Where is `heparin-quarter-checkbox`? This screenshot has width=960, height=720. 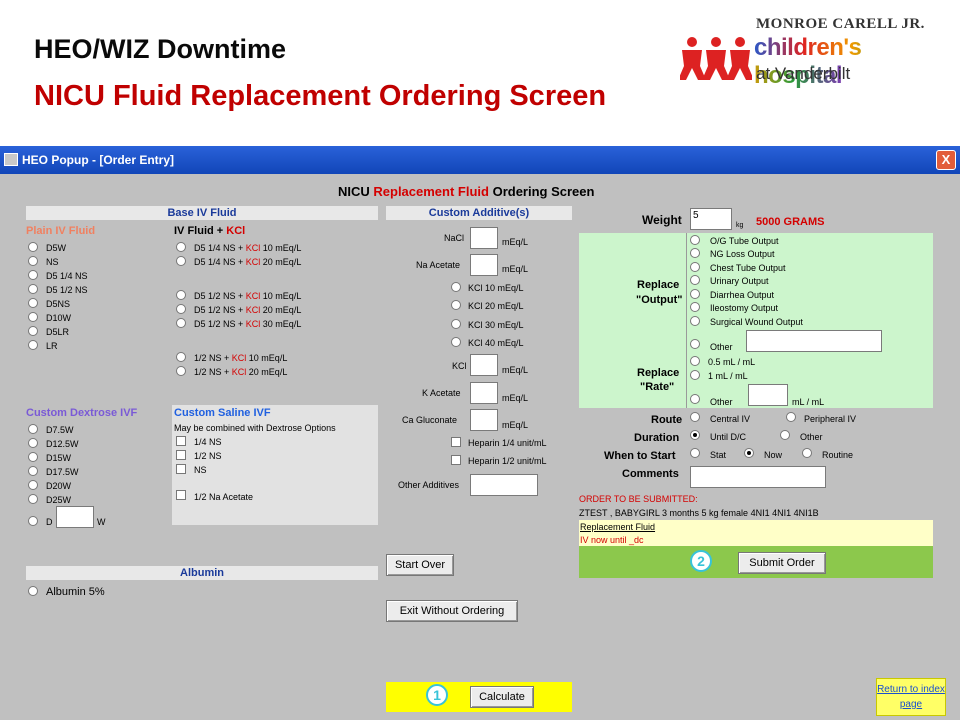 heparin-quarter-checkbox is located at coordinates (456, 442).